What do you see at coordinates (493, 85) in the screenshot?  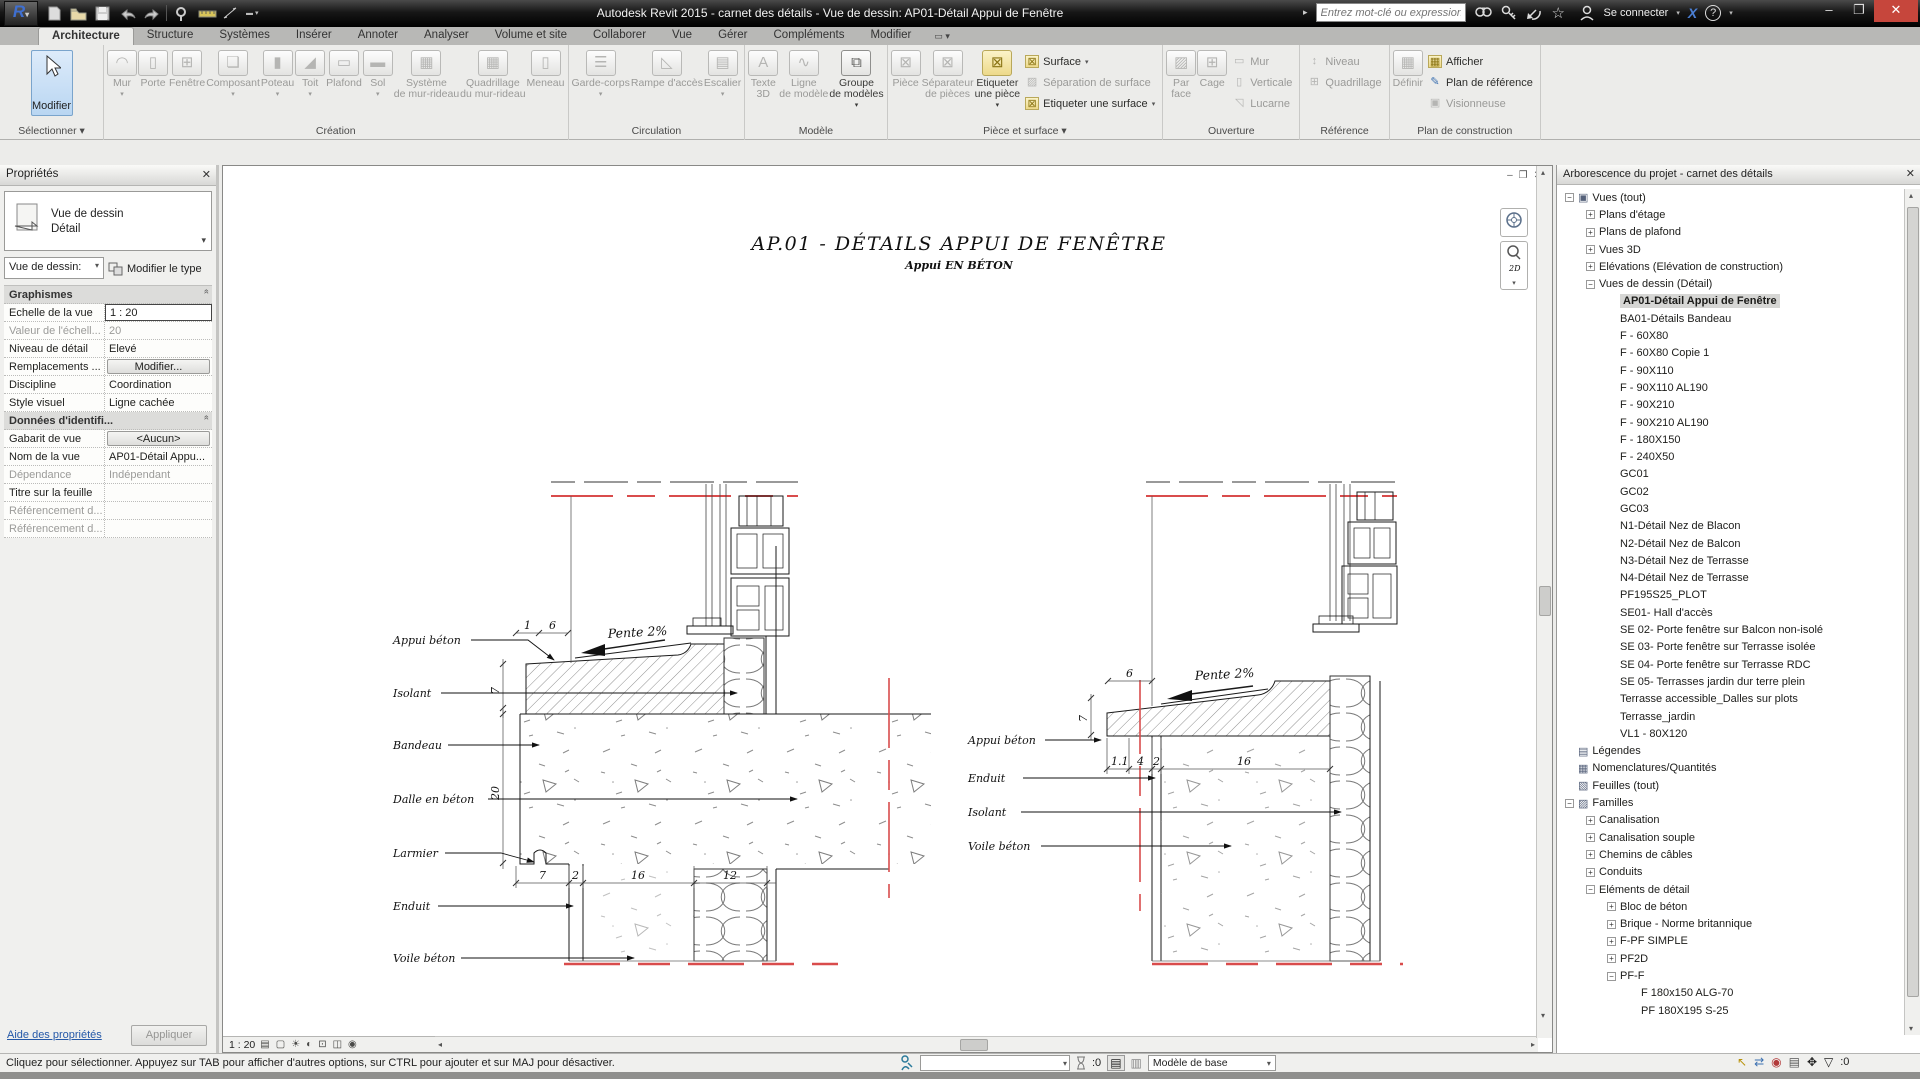 I see `ribbon-button-quadrillage-du-mur-rideau: ▦ Quadrillage du mur-rideau` at bounding box center [493, 85].